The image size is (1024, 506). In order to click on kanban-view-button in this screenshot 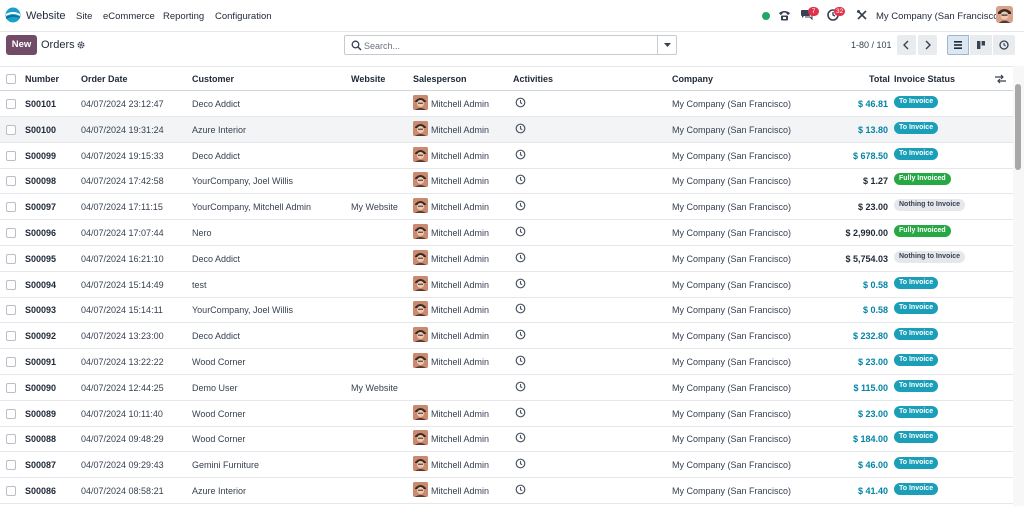, I will do `click(981, 45)`.